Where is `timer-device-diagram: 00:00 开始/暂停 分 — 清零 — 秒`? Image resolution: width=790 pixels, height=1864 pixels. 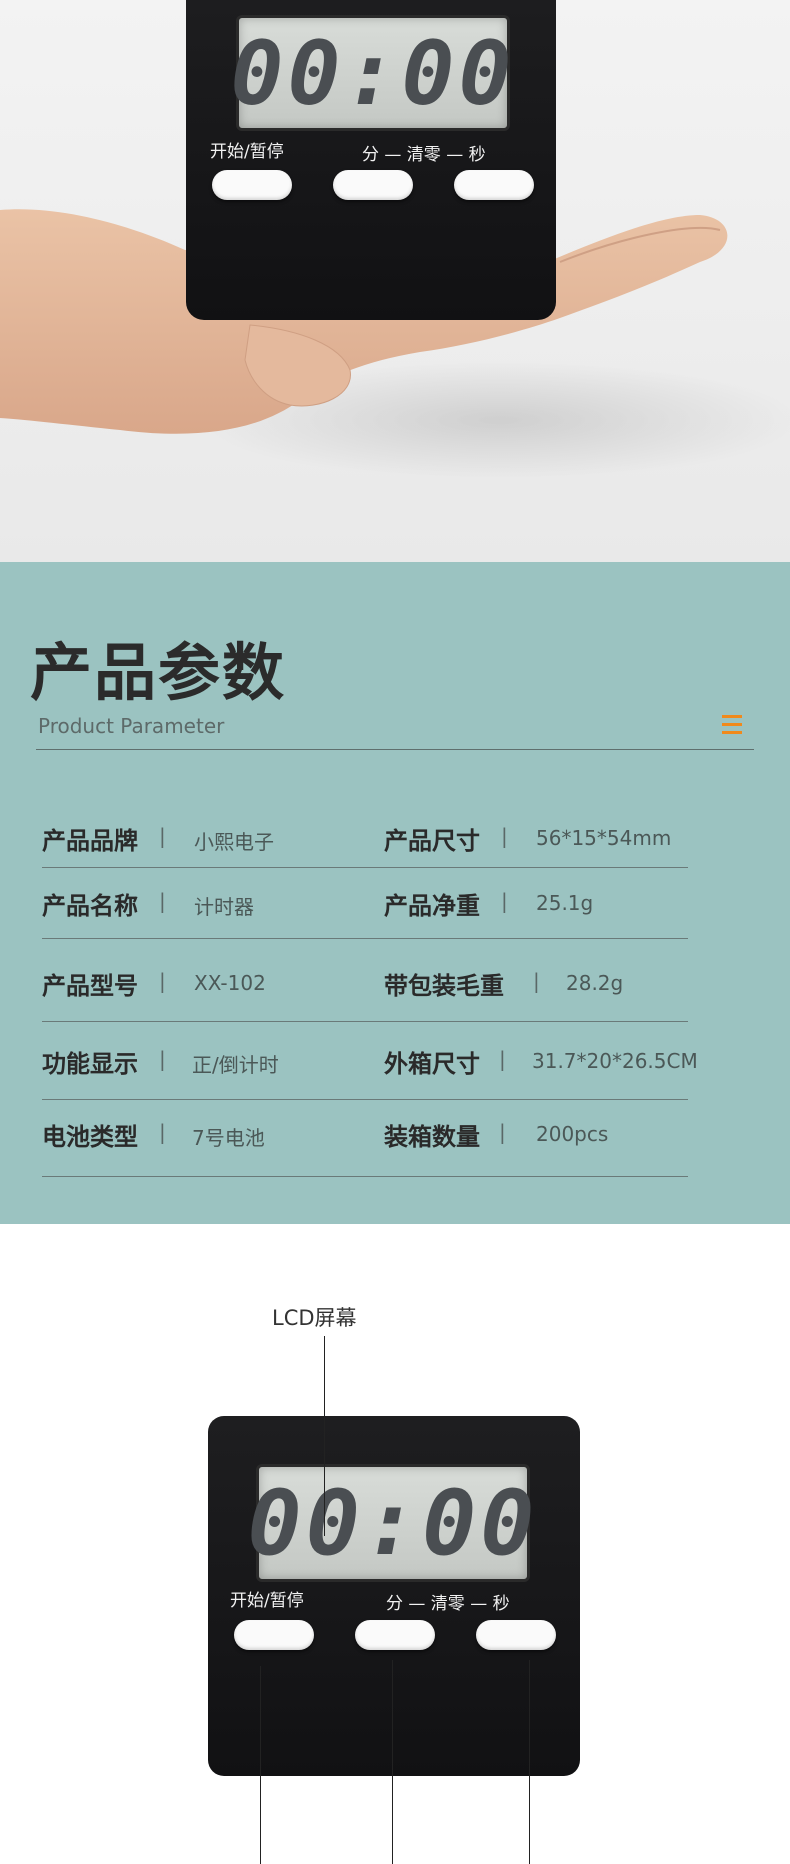 timer-device-diagram: 00:00 开始/暂停 分 — 清零 — 秒 is located at coordinates (394, 1596).